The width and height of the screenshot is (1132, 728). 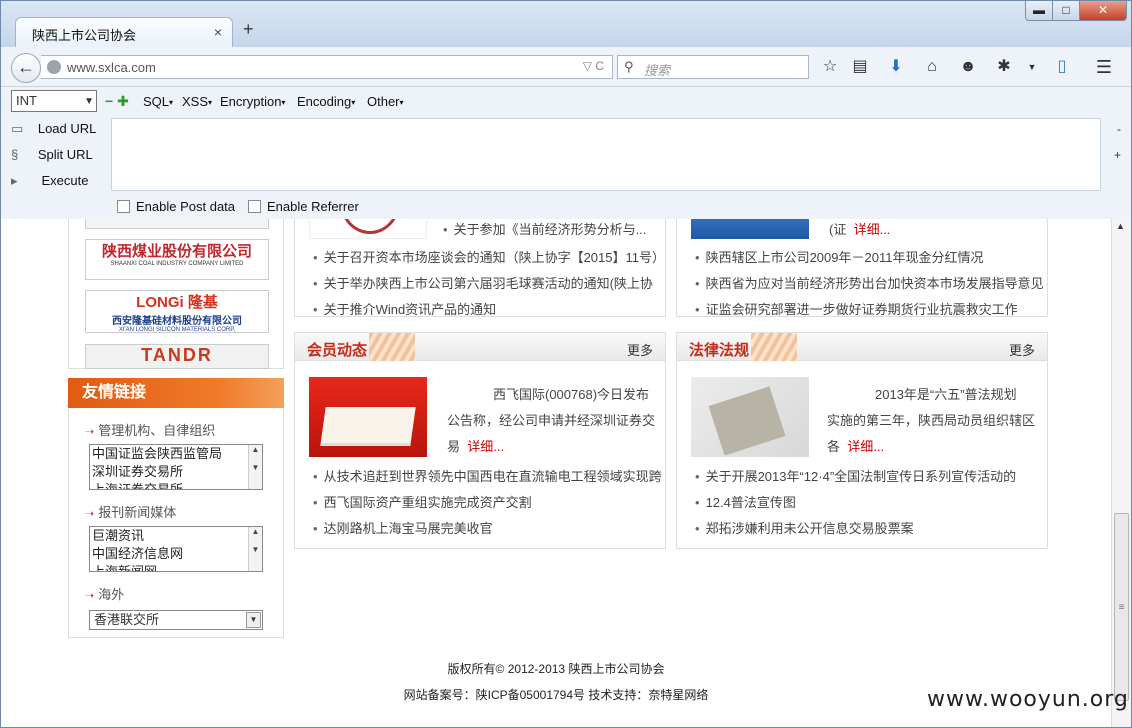 What do you see at coordinates (176, 485) in the screenshot?
I see `list-option: 上海证券交易所` at bounding box center [176, 485].